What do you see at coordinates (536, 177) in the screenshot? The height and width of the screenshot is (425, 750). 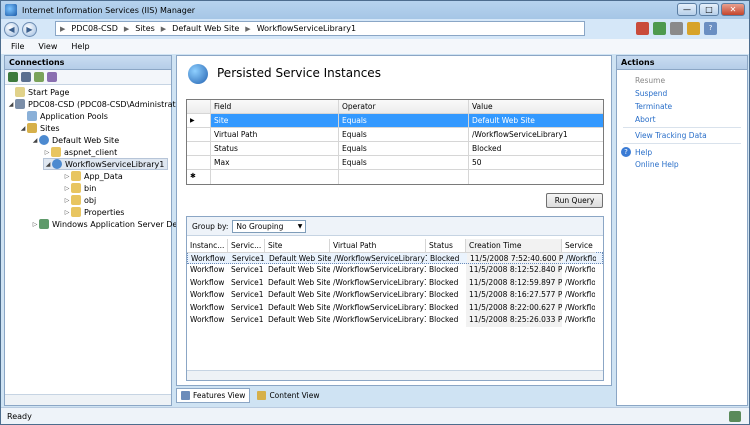 I see `query-value-cell` at bounding box center [536, 177].